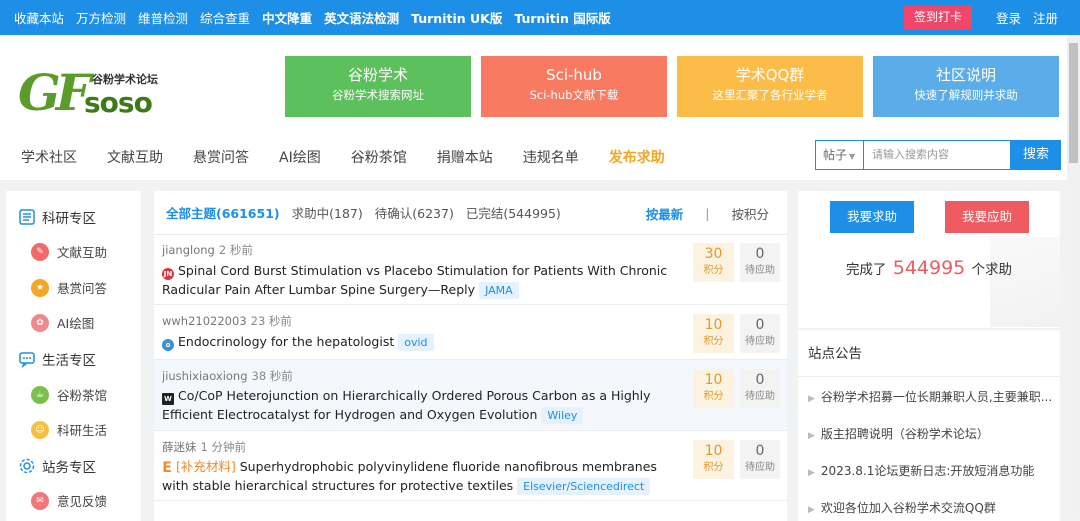 The width and height of the screenshot is (1080, 521). What do you see at coordinates (82, 501) in the screenshot?
I see `sidebar-item-label: 意见反馈` at bounding box center [82, 501].